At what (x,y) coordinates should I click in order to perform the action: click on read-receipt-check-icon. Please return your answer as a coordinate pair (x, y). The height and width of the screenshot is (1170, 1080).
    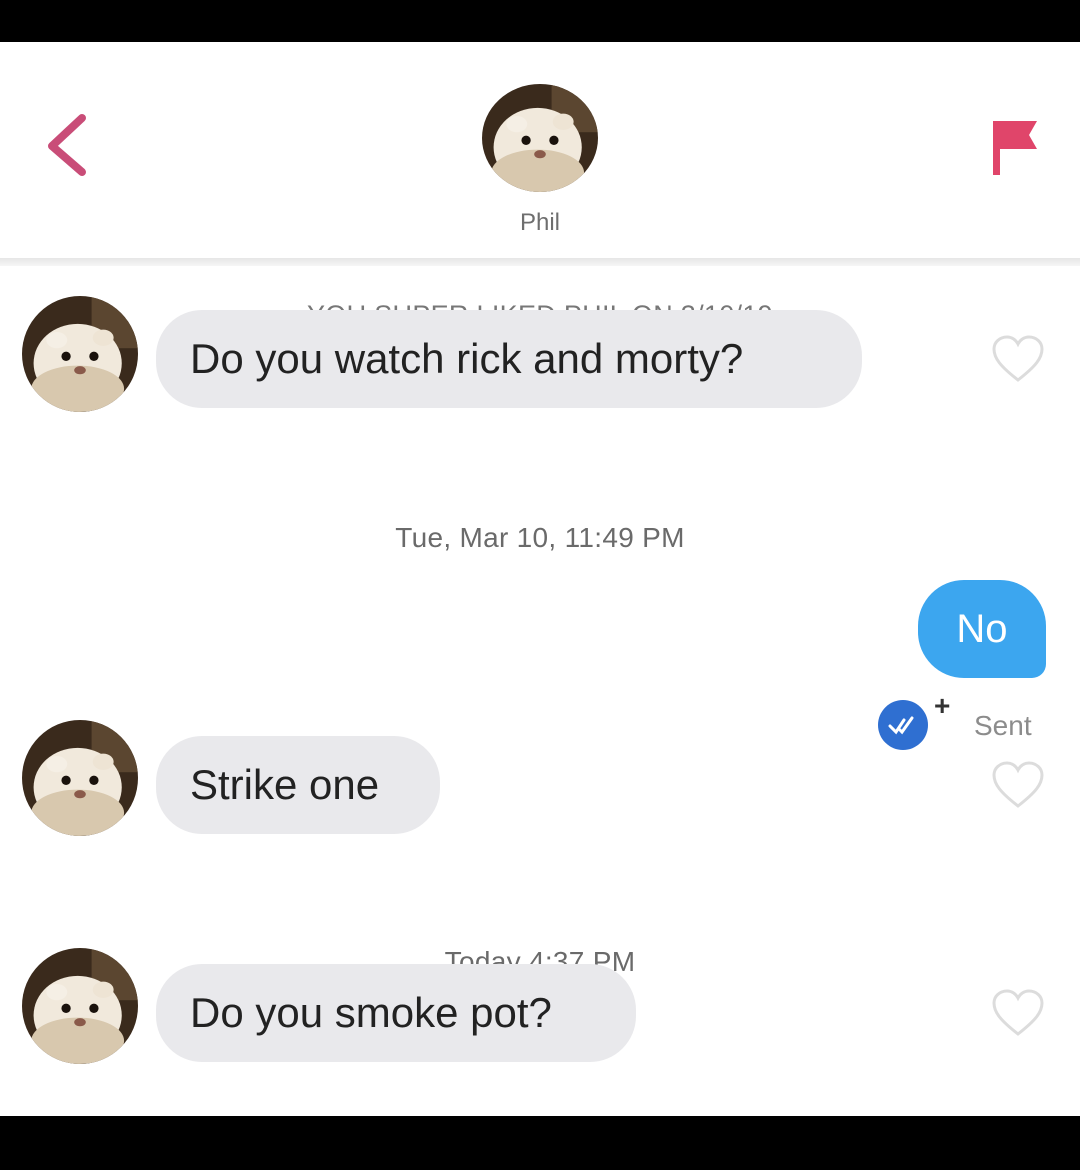
    Looking at the image, I should click on (903, 725).